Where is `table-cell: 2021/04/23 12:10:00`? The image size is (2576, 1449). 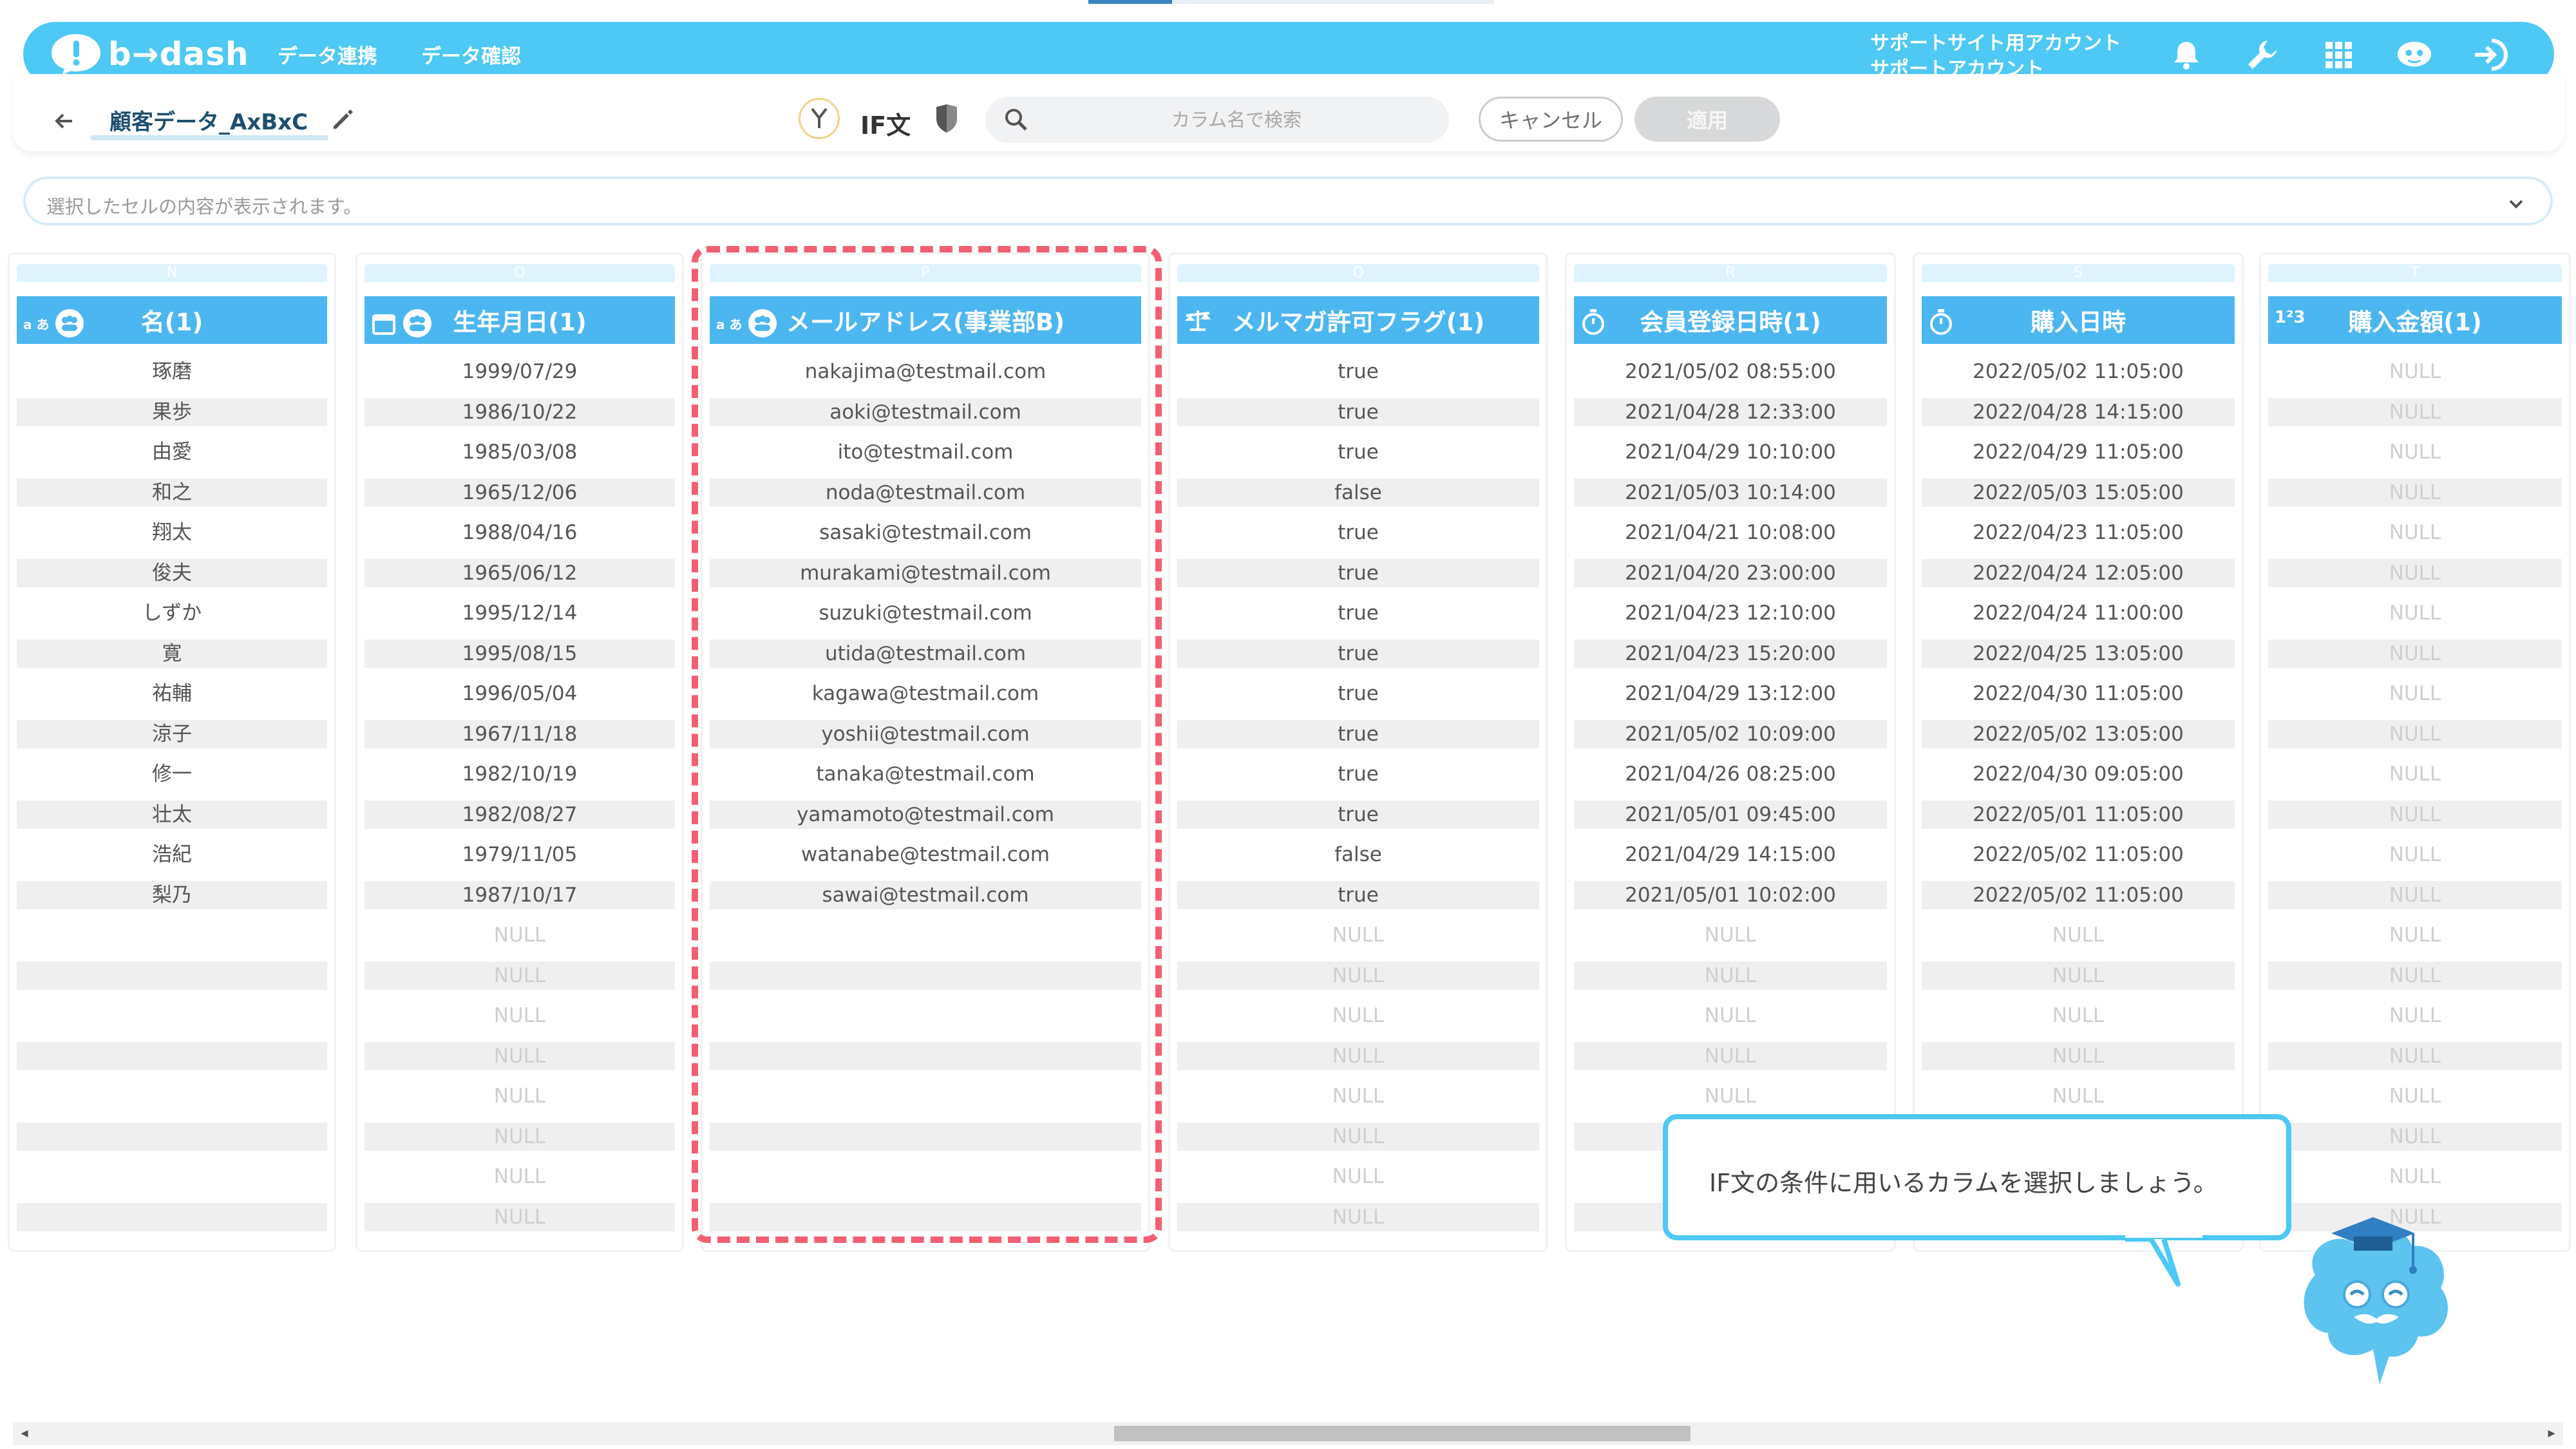 table-cell: 2021/04/23 12:10:00 is located at coordinates (1731, 613).